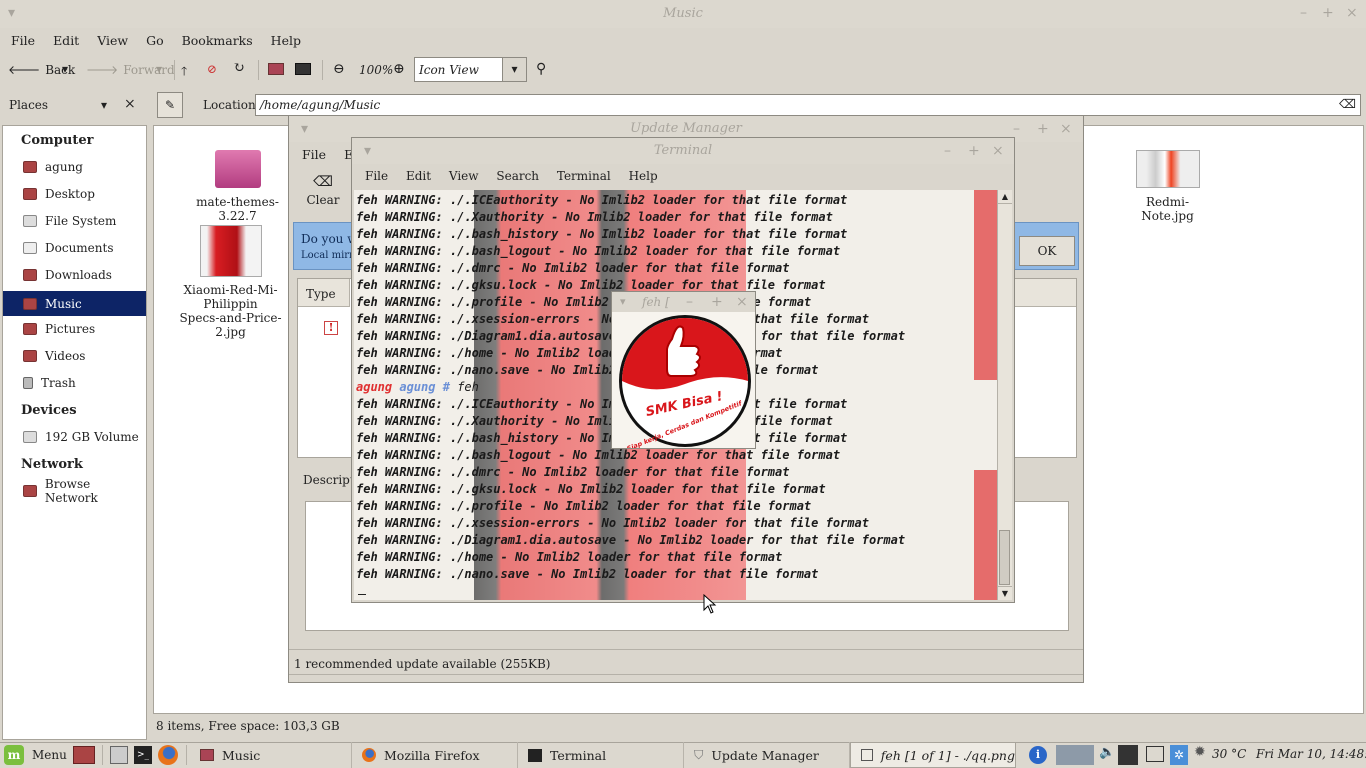 This screenshot has width=1366, height=768. I want to click on places-selector: Places ▾, so click(74, 105).